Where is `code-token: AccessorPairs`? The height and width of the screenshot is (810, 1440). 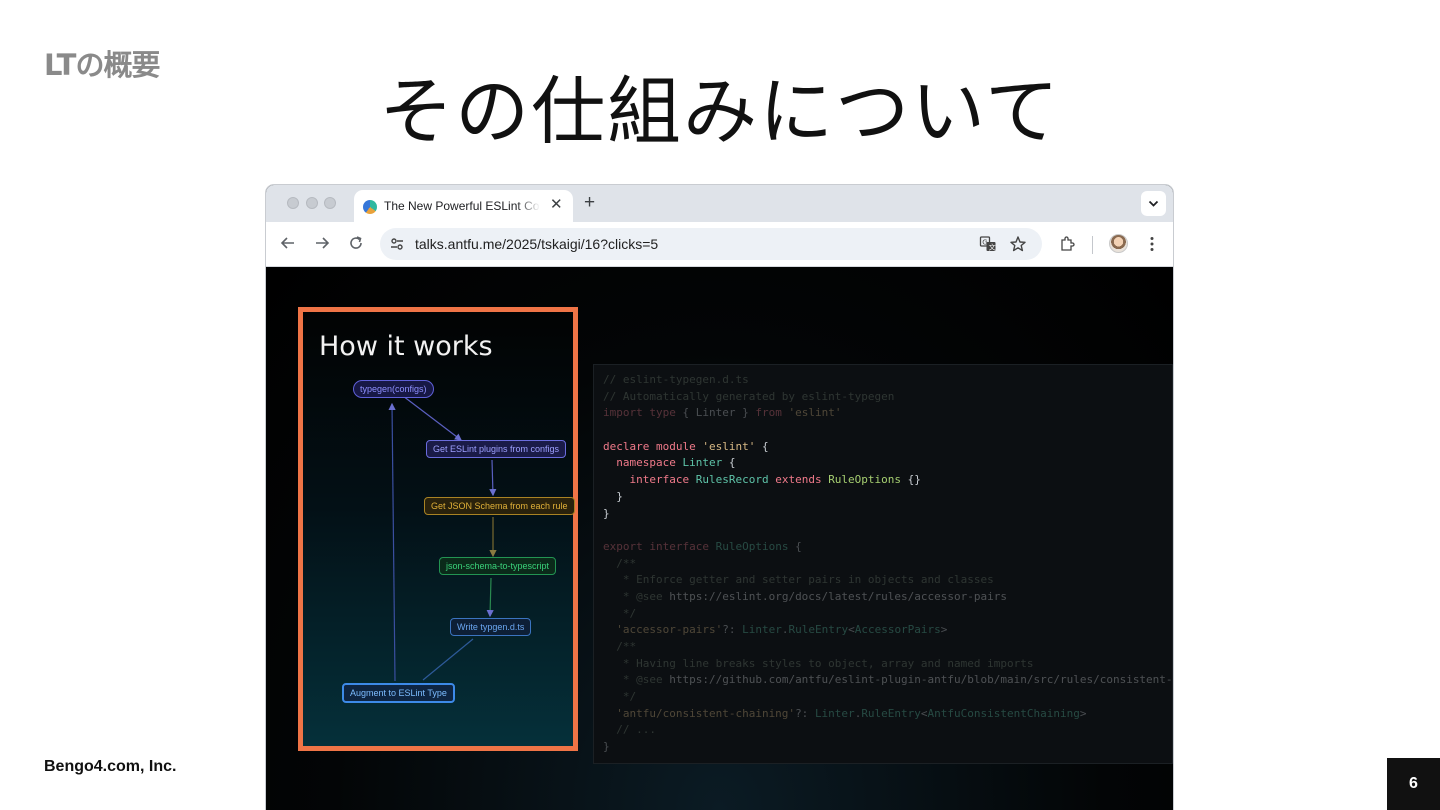 code-token: AccessorPairs is located at coordinates (897, 630).